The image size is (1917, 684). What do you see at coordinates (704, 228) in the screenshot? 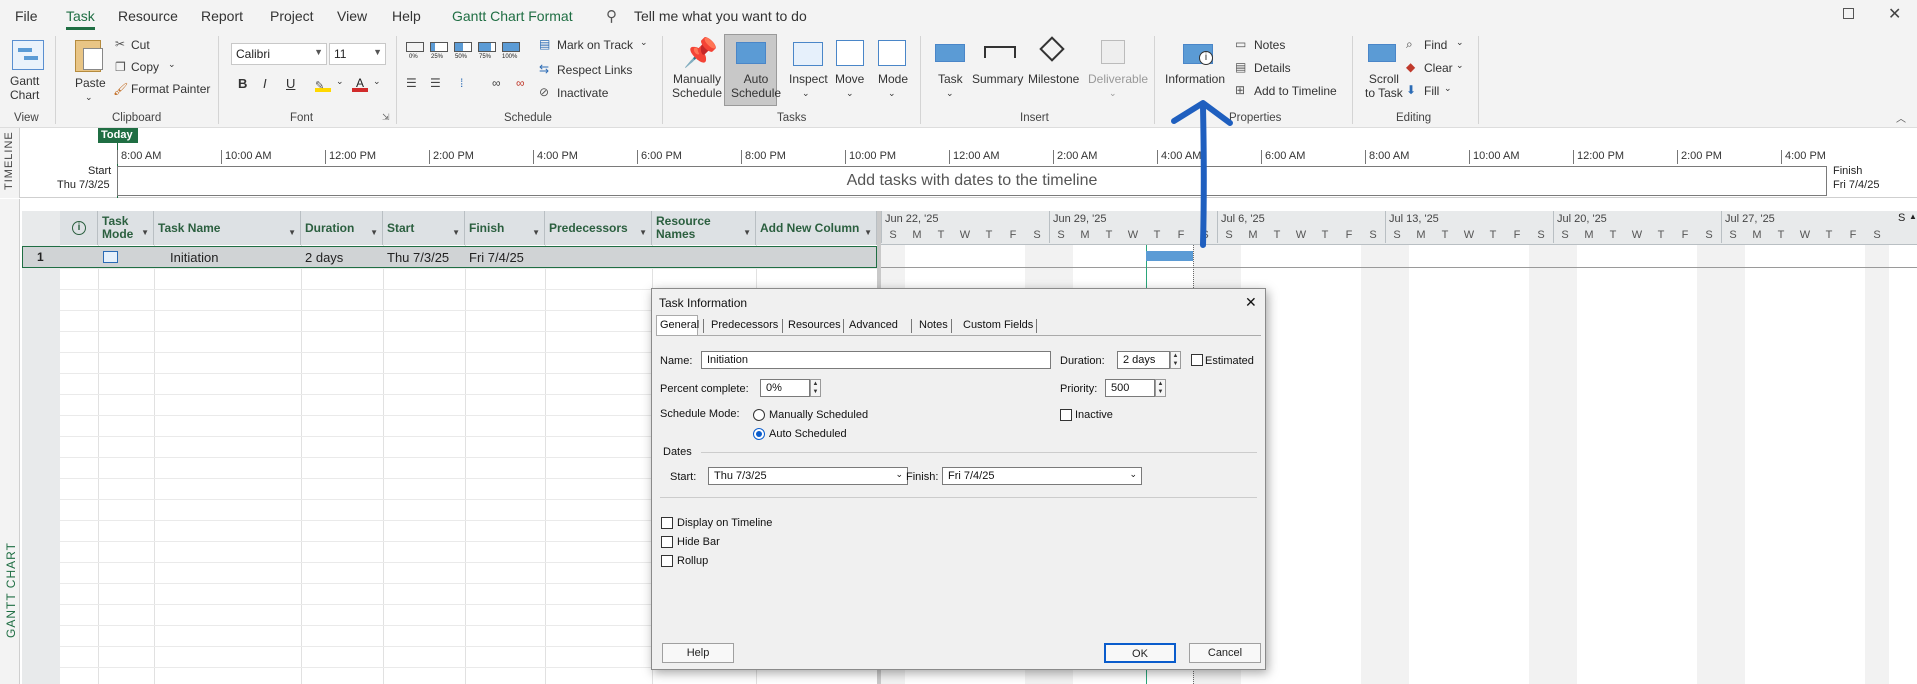
I see `col-resource-names: Resource Names ▼` at bounding box center [704, 228].